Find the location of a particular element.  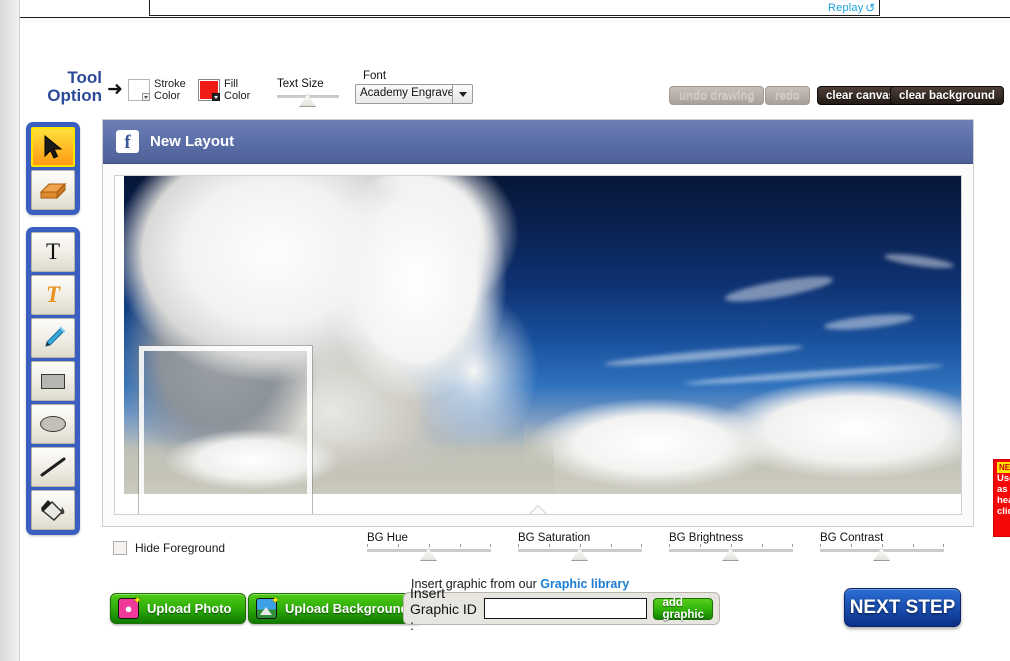

next-step-button: NEXT STEP is located at coordinates (902, 607).